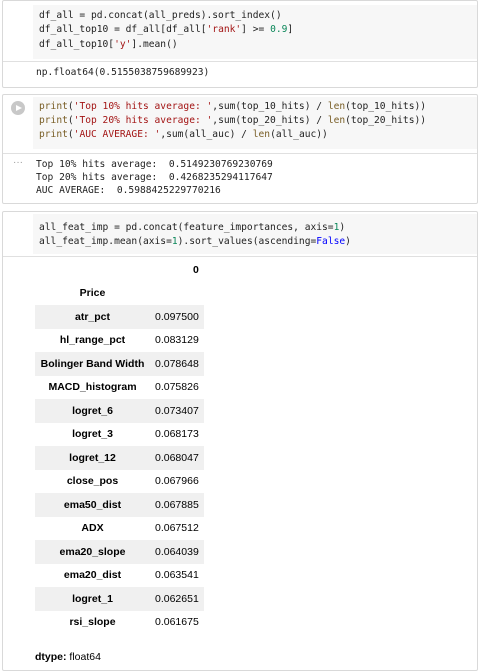  What do you see at coordinates (92, 505) in the screenshot?
I see `row-label: ema50_dist` at bounding box center [92, 505].